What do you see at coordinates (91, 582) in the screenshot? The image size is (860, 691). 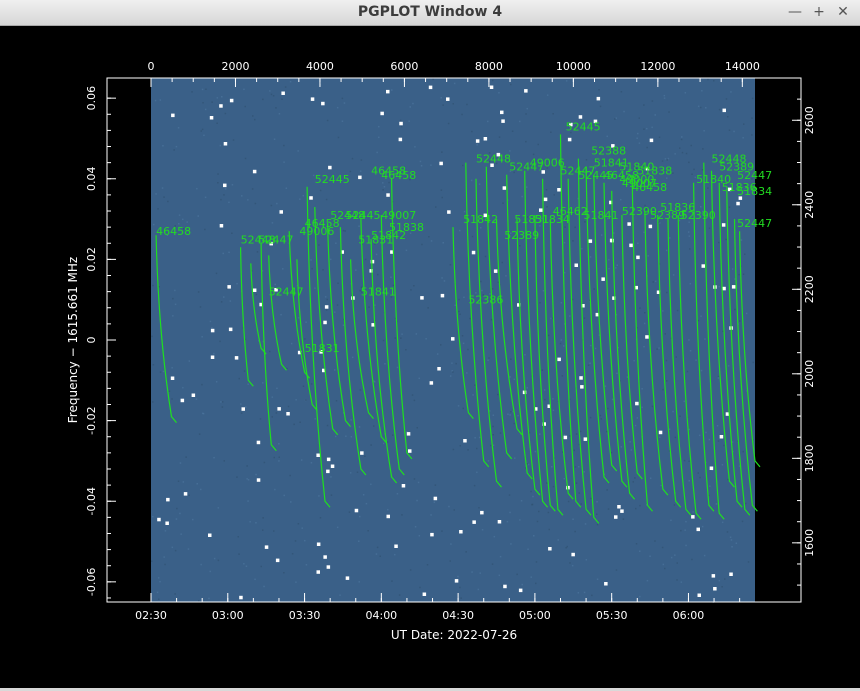 I see `y-left-tick-label: -0.06` at bounding box center [91, 582].